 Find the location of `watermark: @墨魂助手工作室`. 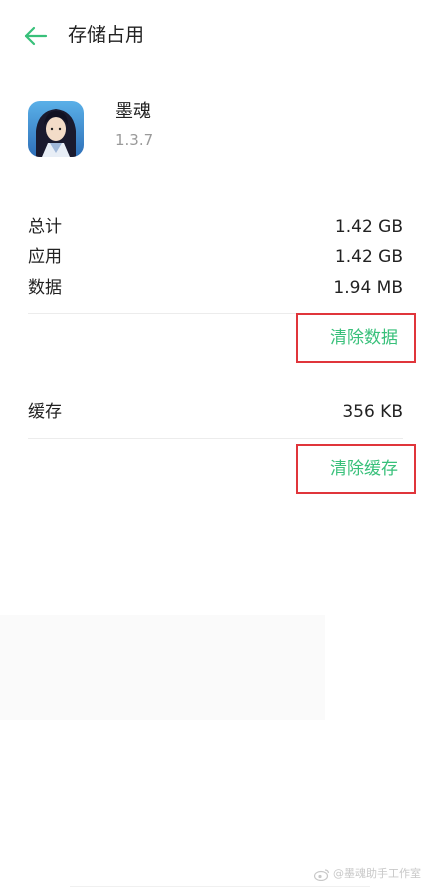

watermark: @墨魂助手工作室 is located at coordinates (367, 874).